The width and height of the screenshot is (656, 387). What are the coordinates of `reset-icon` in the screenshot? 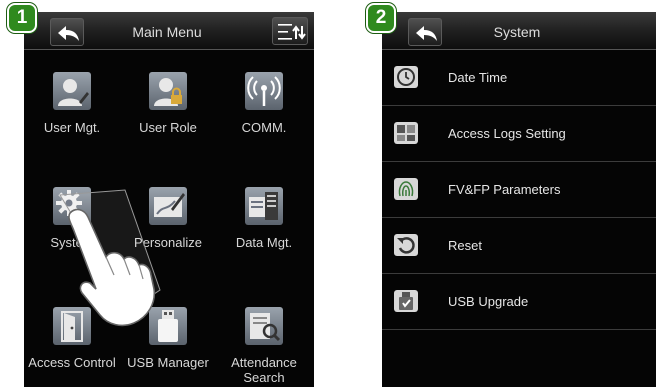 It's located at (406, 245).